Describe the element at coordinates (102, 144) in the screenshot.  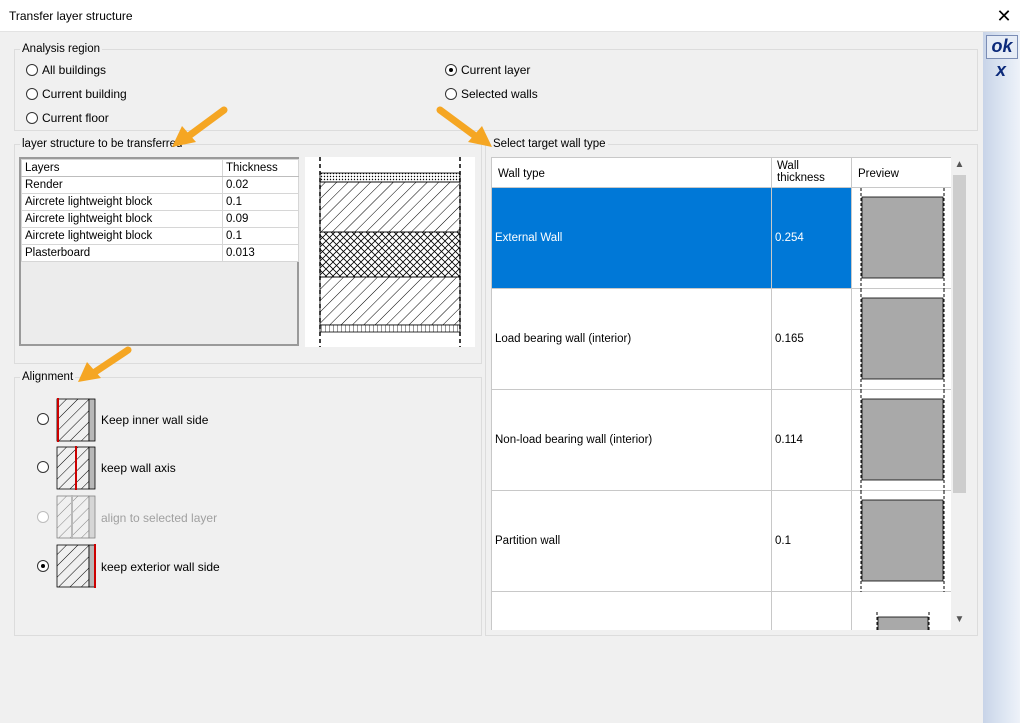
I see `layer-structure-legend: layer structure to be transferred` at that location.